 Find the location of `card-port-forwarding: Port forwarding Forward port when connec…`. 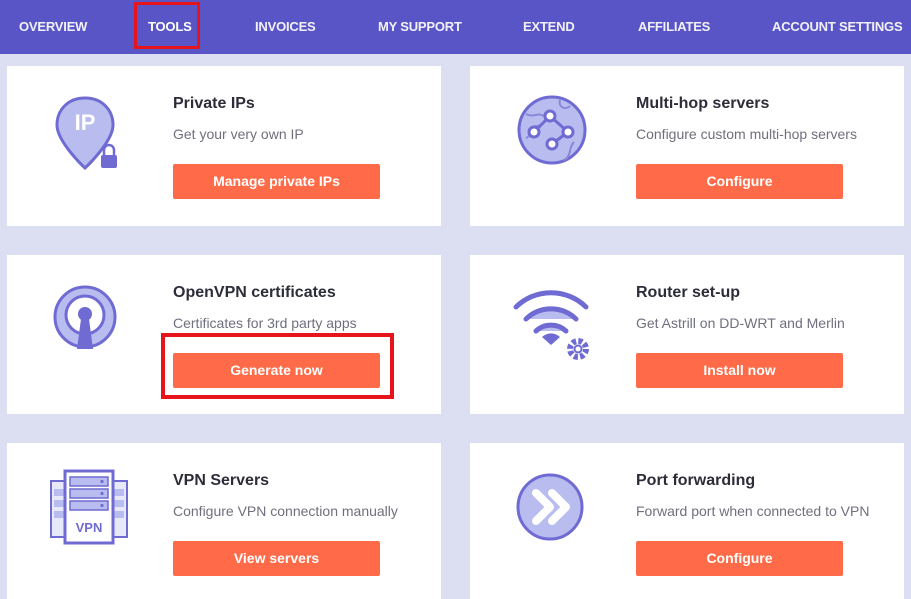

card-port-forwarding: Port forwarding Forward port when connec… is located at coordinates (687, 521).